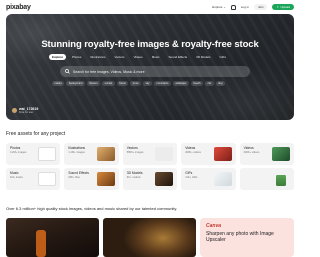  What do you see at coordinates (14, 110) in the screenshot?
I see `avatar` at bounding box center [14, 110].